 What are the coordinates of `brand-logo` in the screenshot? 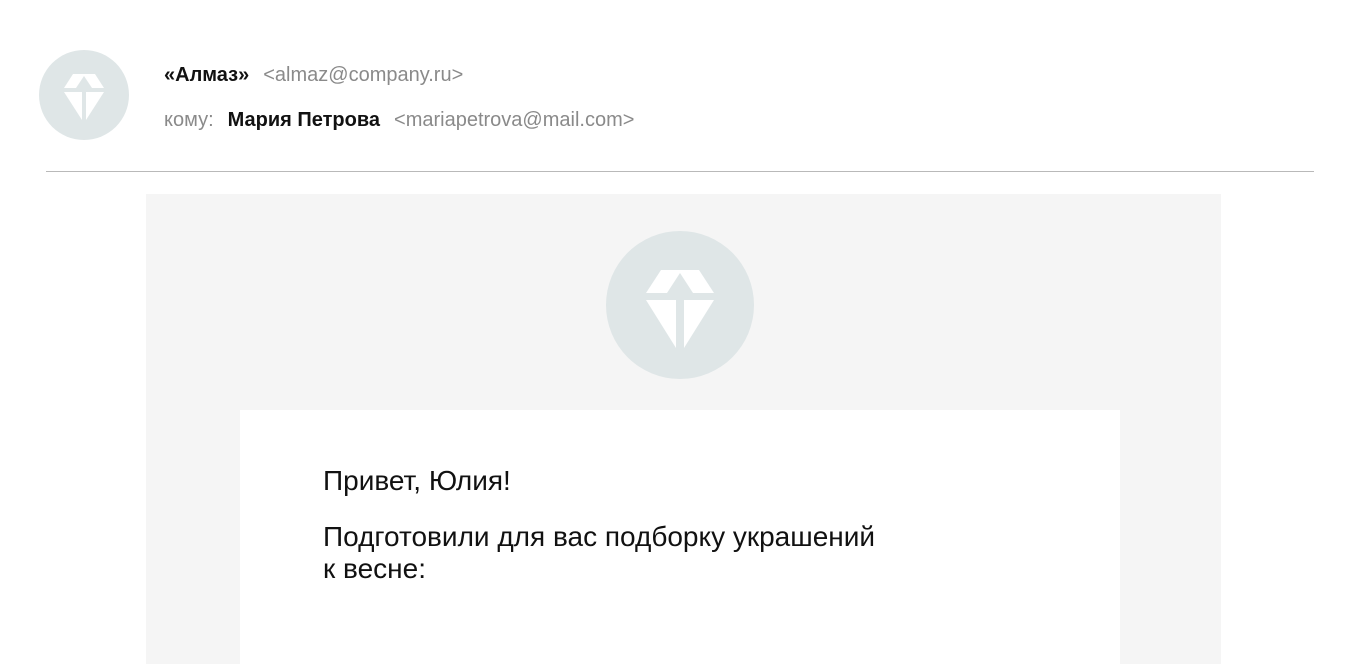 It's located at (680, 305).